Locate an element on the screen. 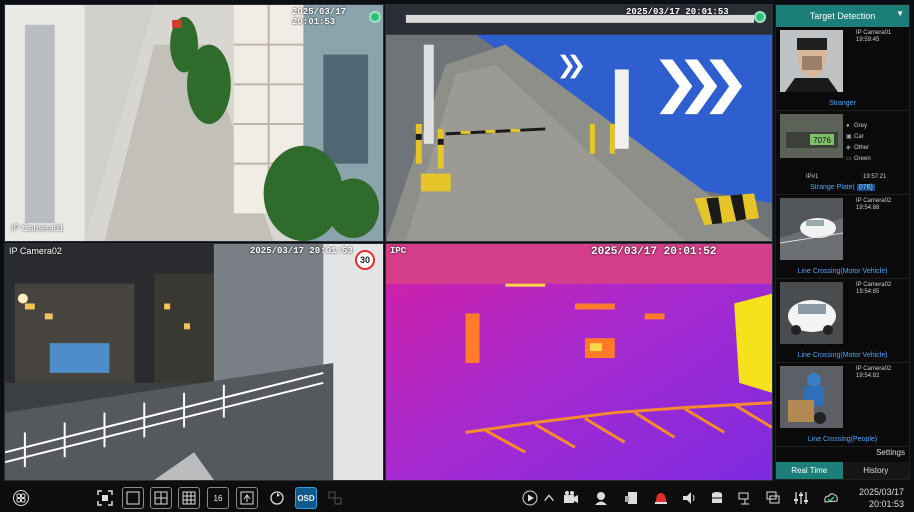 This screenshot has height=512, width=914. event-card: IP Camera01 19:59:45 Stranger is located at coordinates (842, 69).